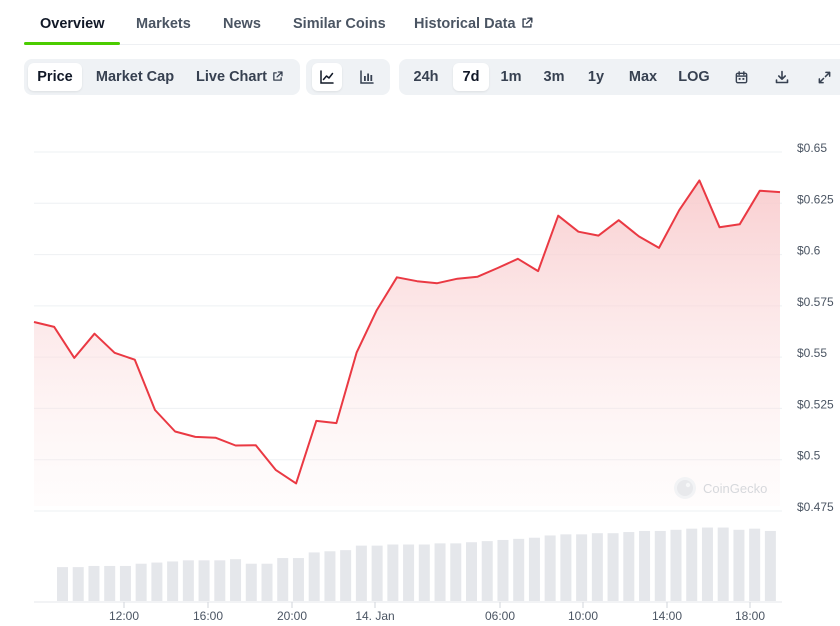 This screenshot has height=626, width=840. Describe the element at coordinates (815, 507) in the screenshot. I see `y-tick-label: $0.475` at that location.